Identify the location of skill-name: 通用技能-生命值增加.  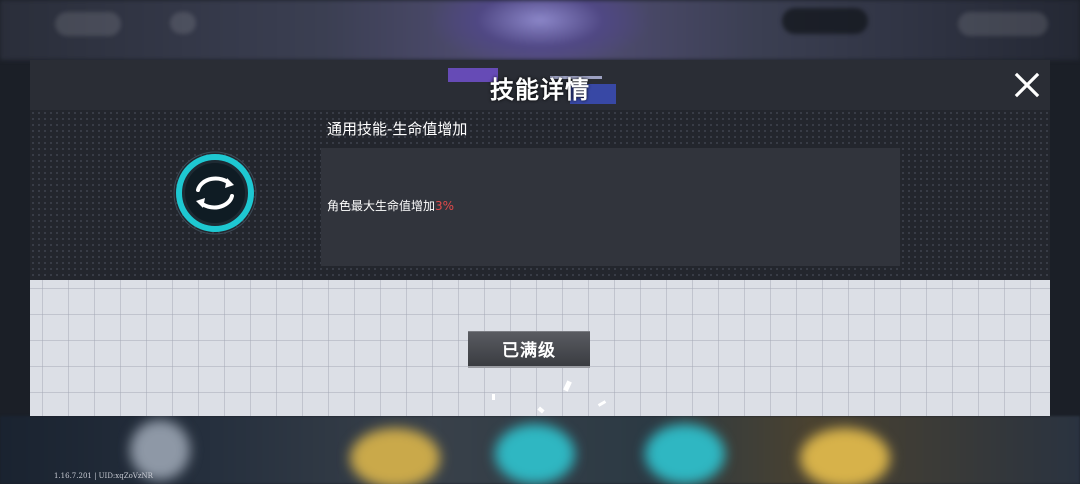
(397, 129).